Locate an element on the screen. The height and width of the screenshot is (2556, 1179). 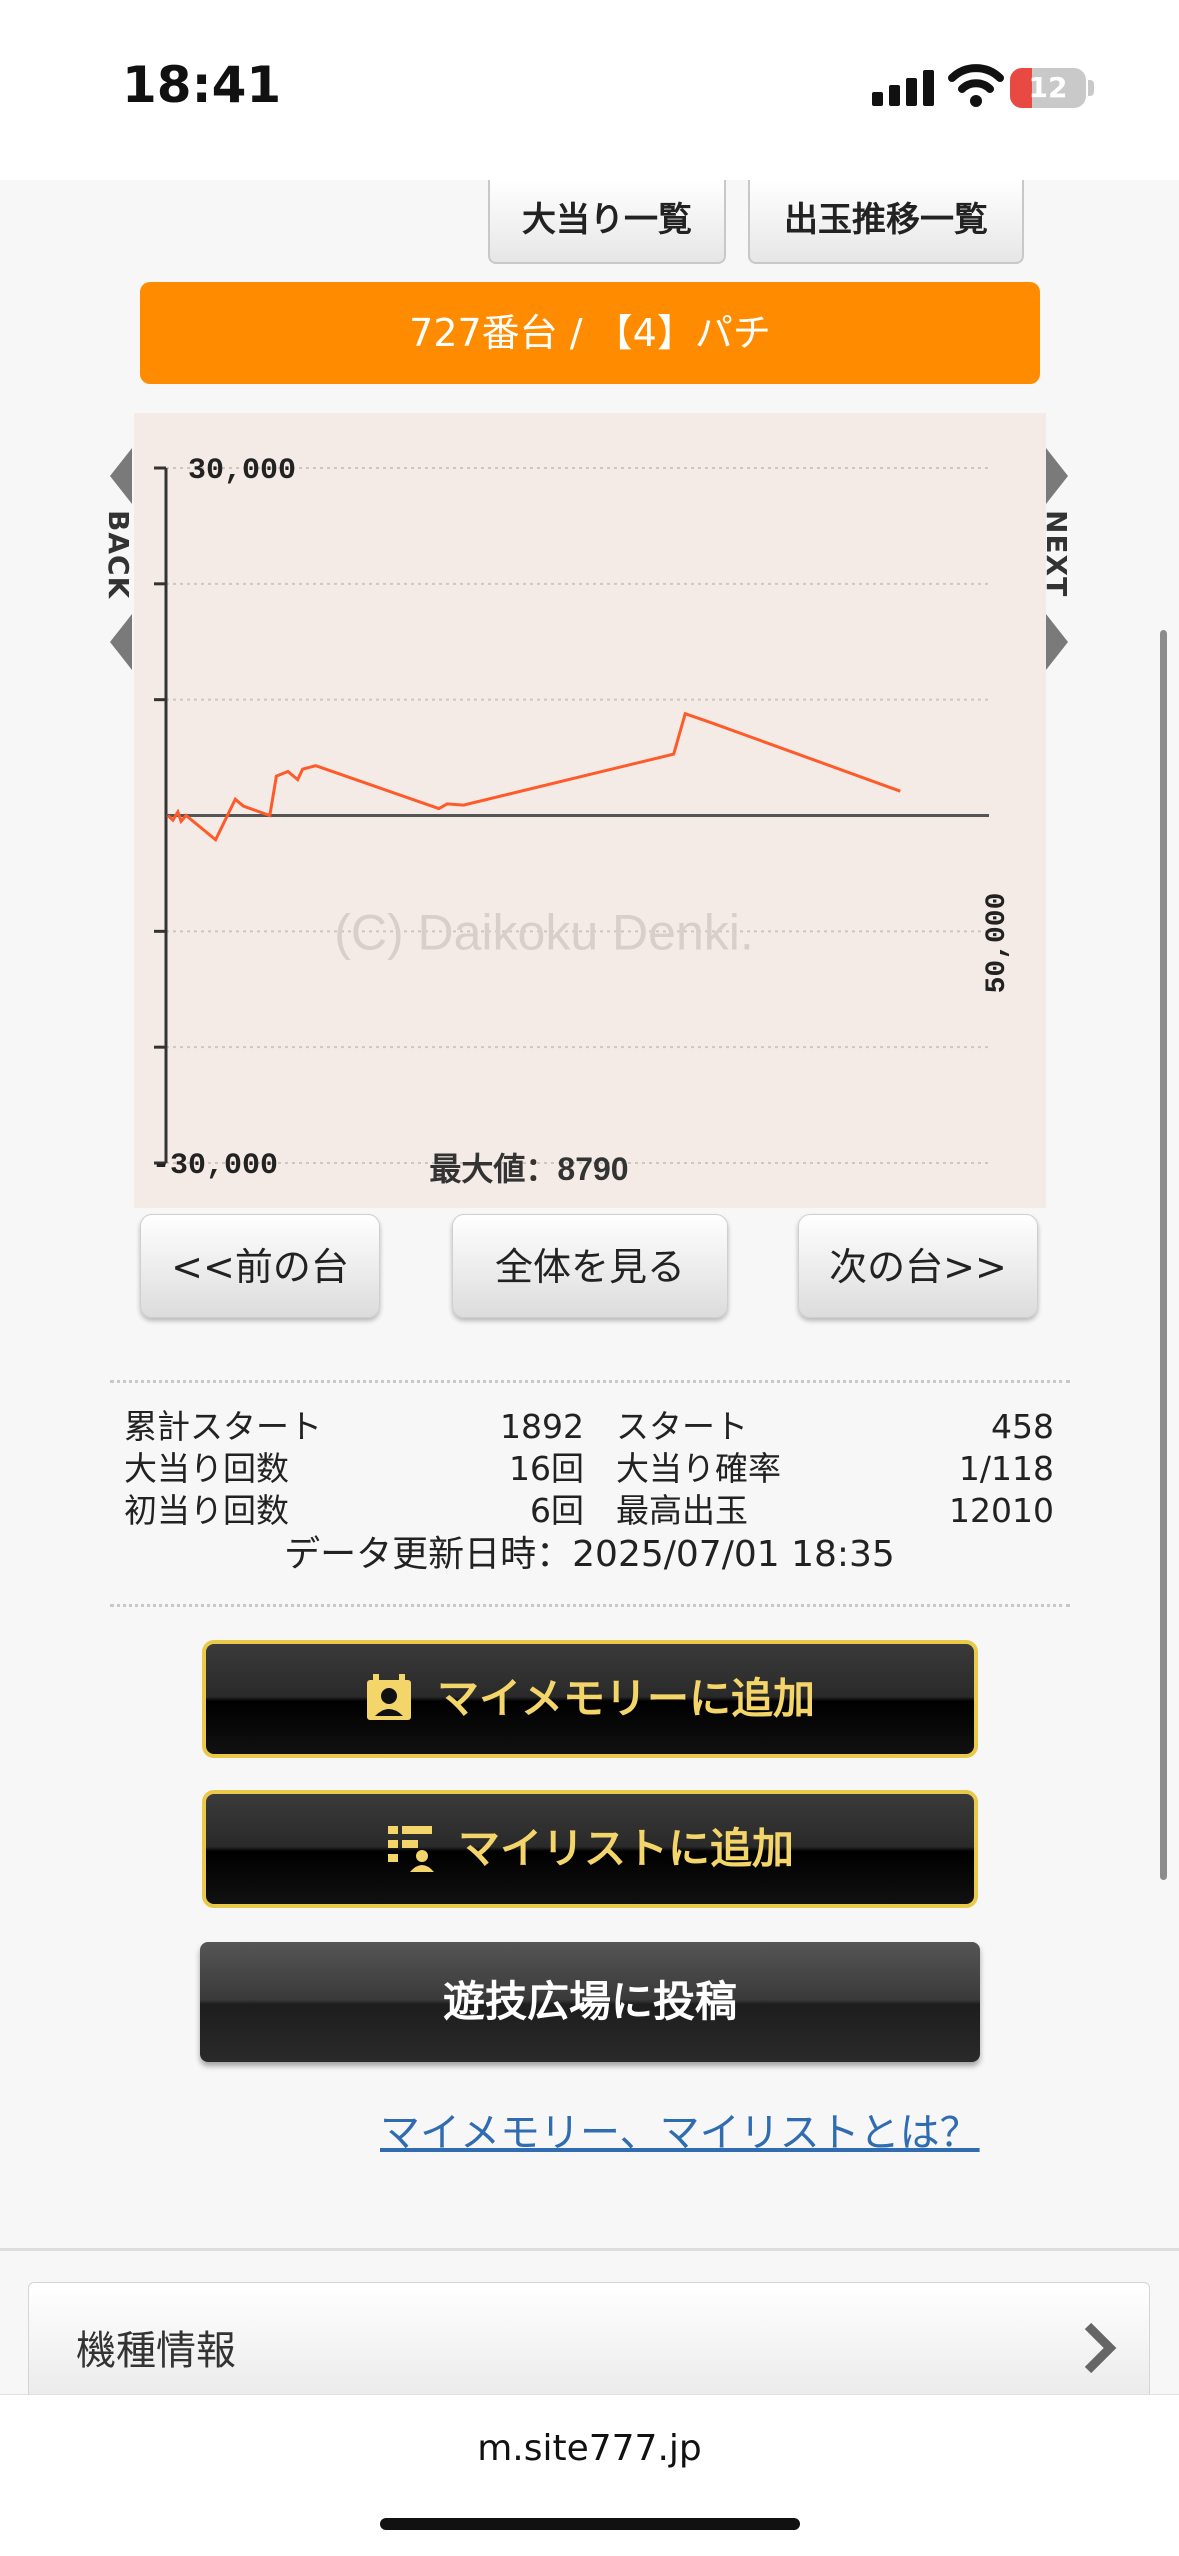
cum-start-label: 累計スタート is located at coordinates (223, 1426).